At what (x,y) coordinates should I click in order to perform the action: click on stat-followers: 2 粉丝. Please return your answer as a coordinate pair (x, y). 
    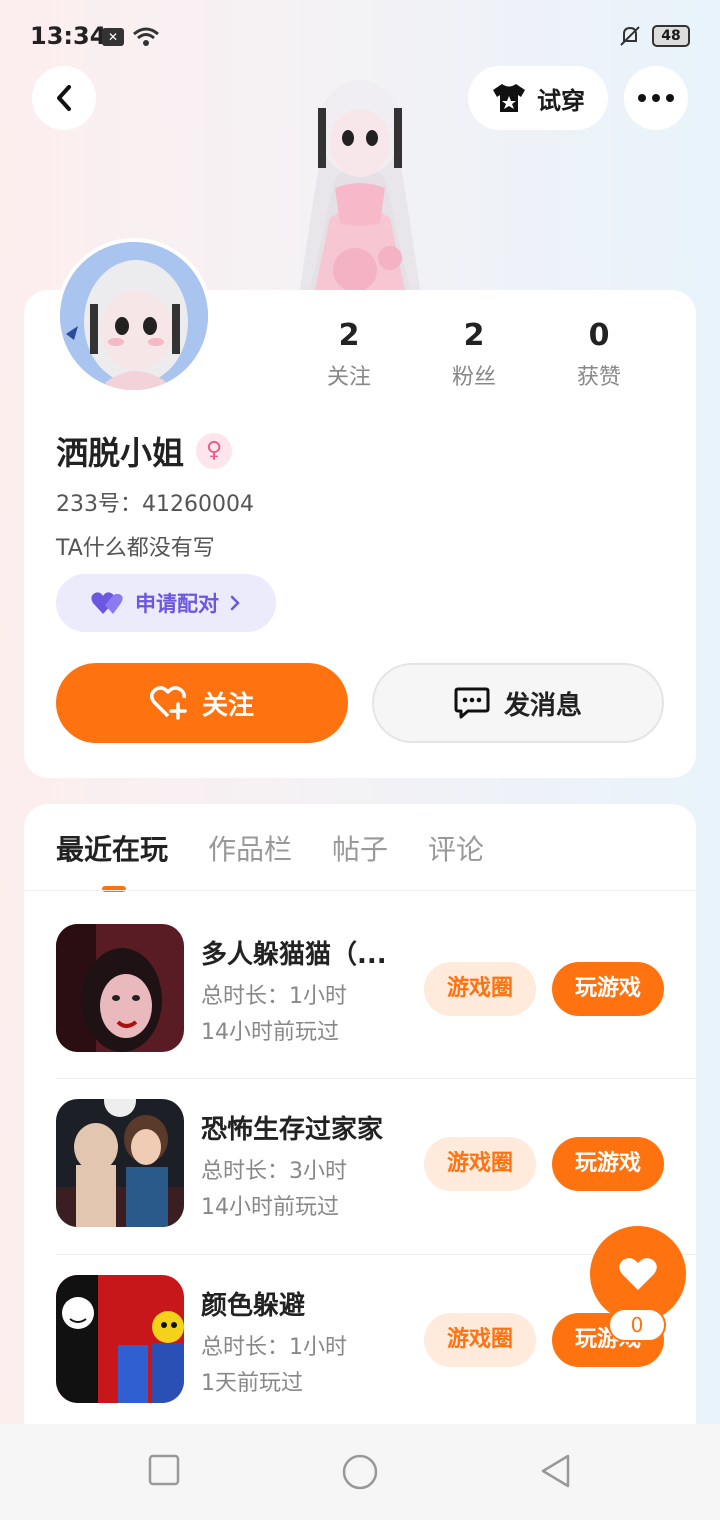
    Looking at the image, I should click on (474, 354).